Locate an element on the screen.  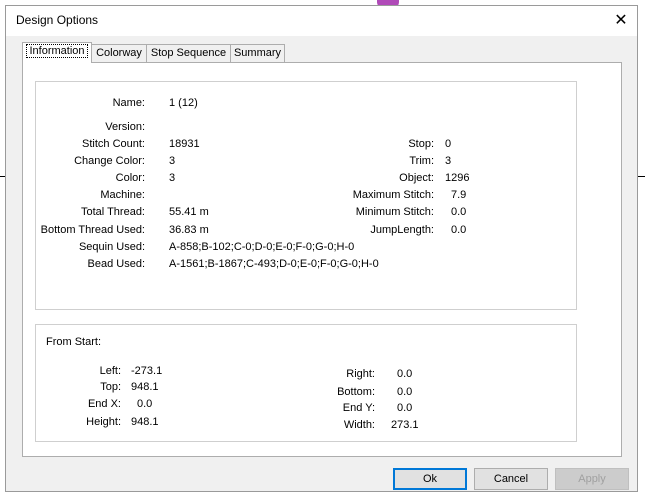
change-color-label: Change Color: is located at coordinates (109, 161).